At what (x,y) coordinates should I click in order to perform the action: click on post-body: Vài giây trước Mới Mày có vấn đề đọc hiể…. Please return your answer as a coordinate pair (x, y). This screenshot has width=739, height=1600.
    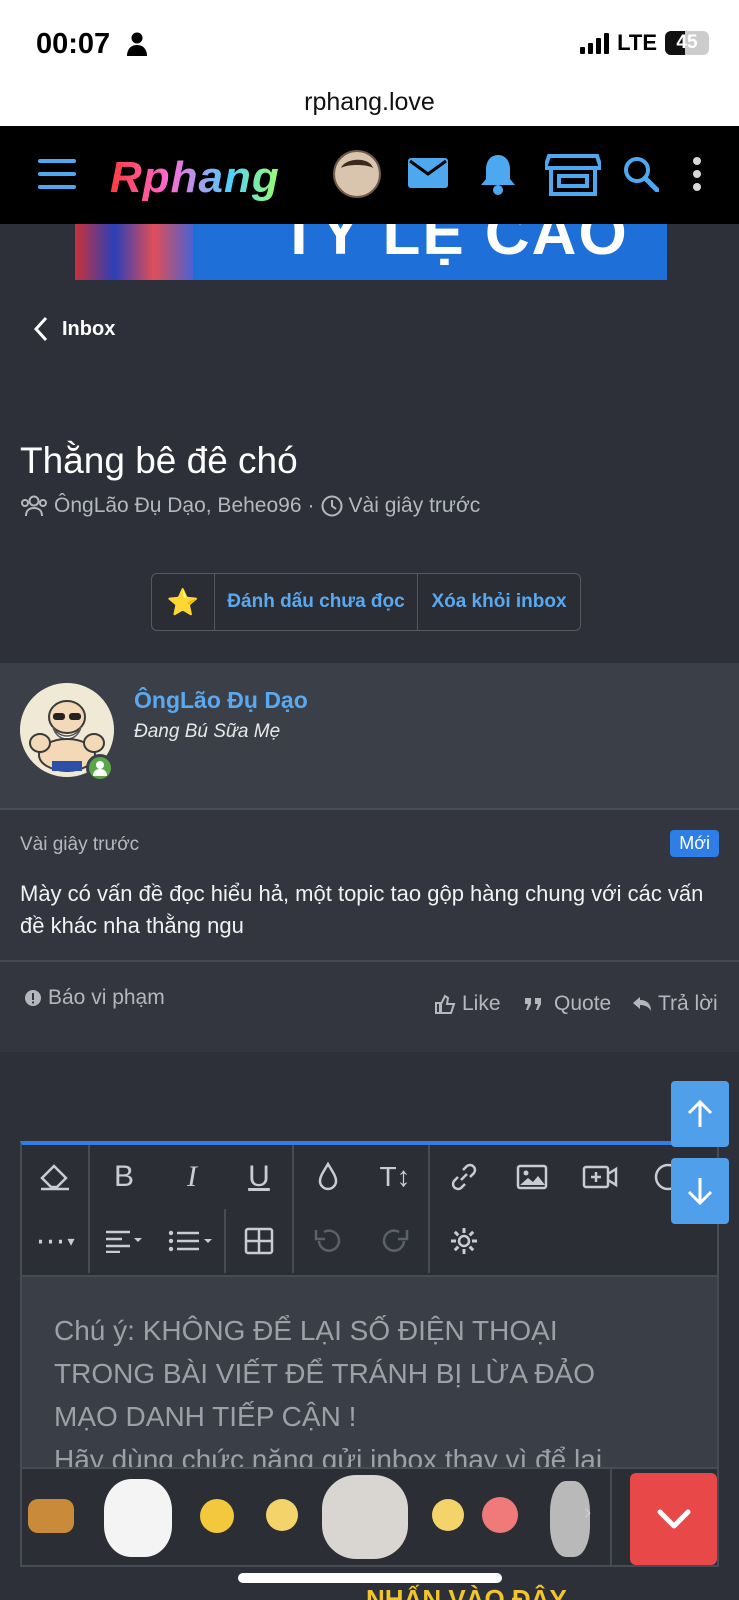
    Looking at the image, I should click on (369, 886).